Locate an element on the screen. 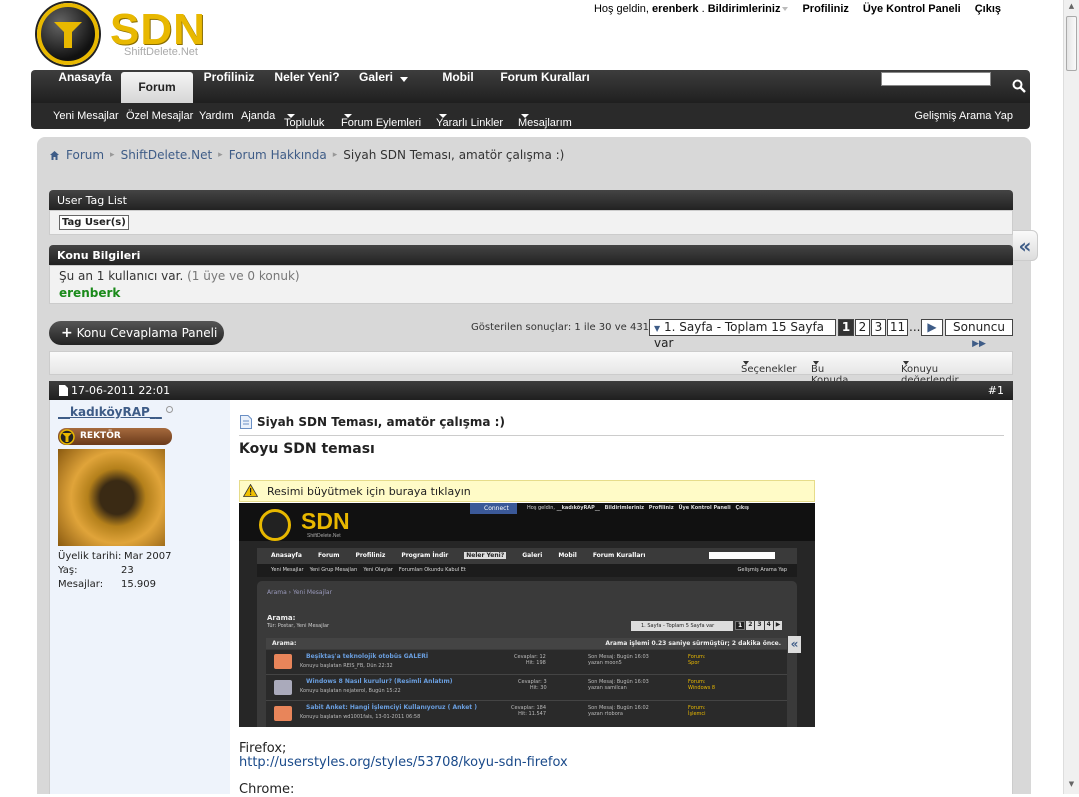  subnav-yardim: Yardım is located at coordinates (216, 116).